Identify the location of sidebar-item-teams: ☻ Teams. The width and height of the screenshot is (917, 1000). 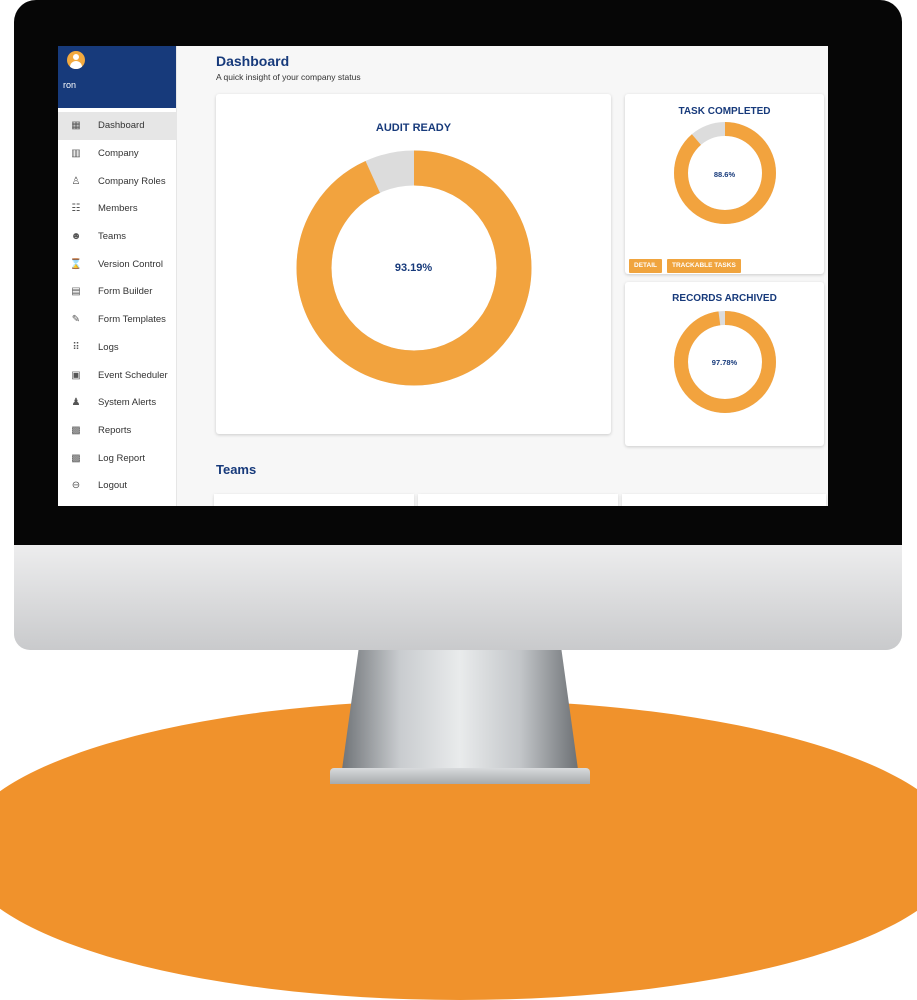
(117, 237).